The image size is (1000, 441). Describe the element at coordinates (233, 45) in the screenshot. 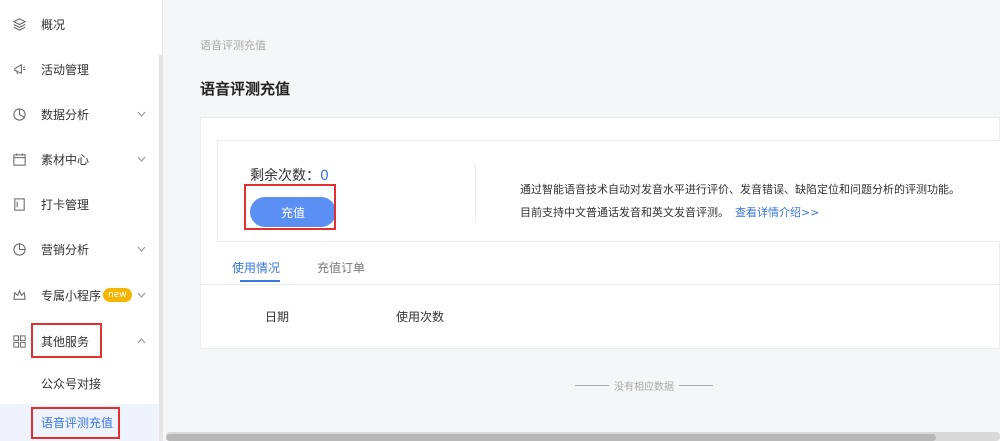

I see `breadcrumb: 语音评测充值` at that location.